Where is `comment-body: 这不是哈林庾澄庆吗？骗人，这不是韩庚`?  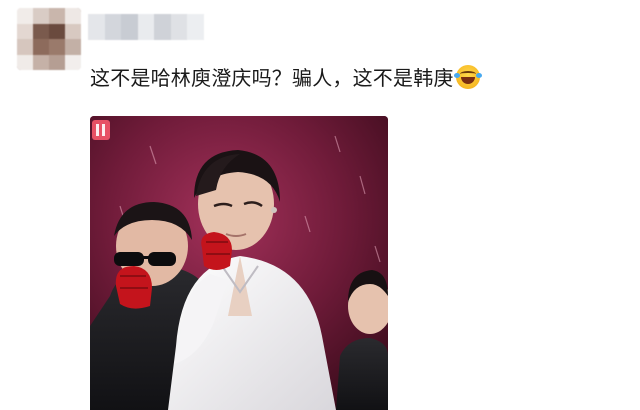 comment-body: 这不是哈林庾澄庆吗？骗人，这不是韩庚 is located at coordinates (272, 78).